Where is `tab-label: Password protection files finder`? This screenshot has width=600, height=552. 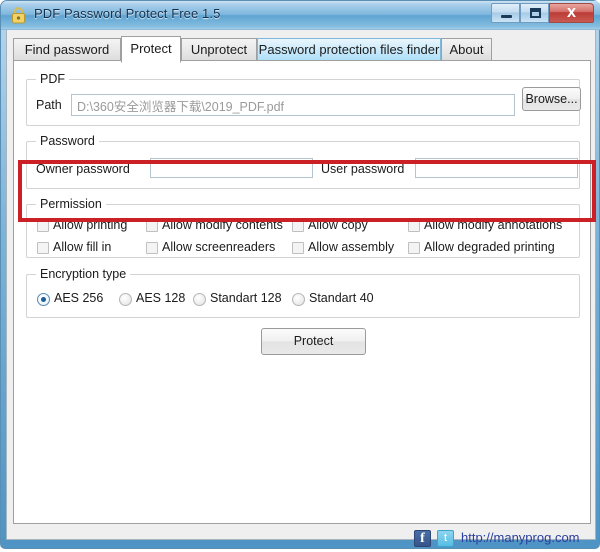
tab-label: Password protection files finder is located at coordinates (349, 49).